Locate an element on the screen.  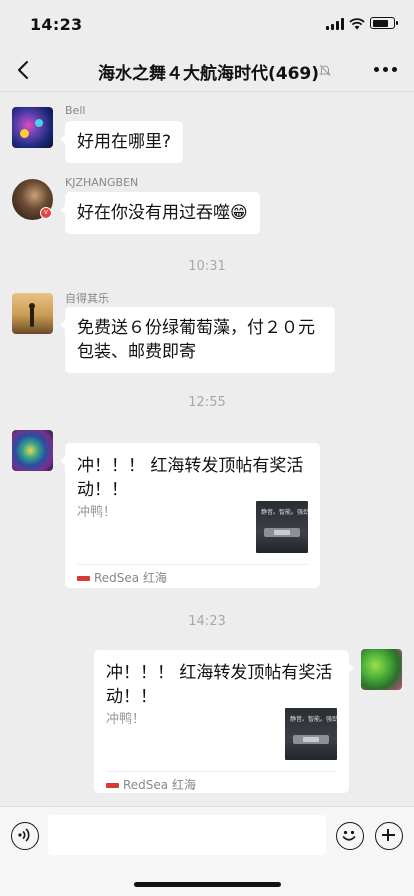
more-icon is located at coordinates (386, 70).